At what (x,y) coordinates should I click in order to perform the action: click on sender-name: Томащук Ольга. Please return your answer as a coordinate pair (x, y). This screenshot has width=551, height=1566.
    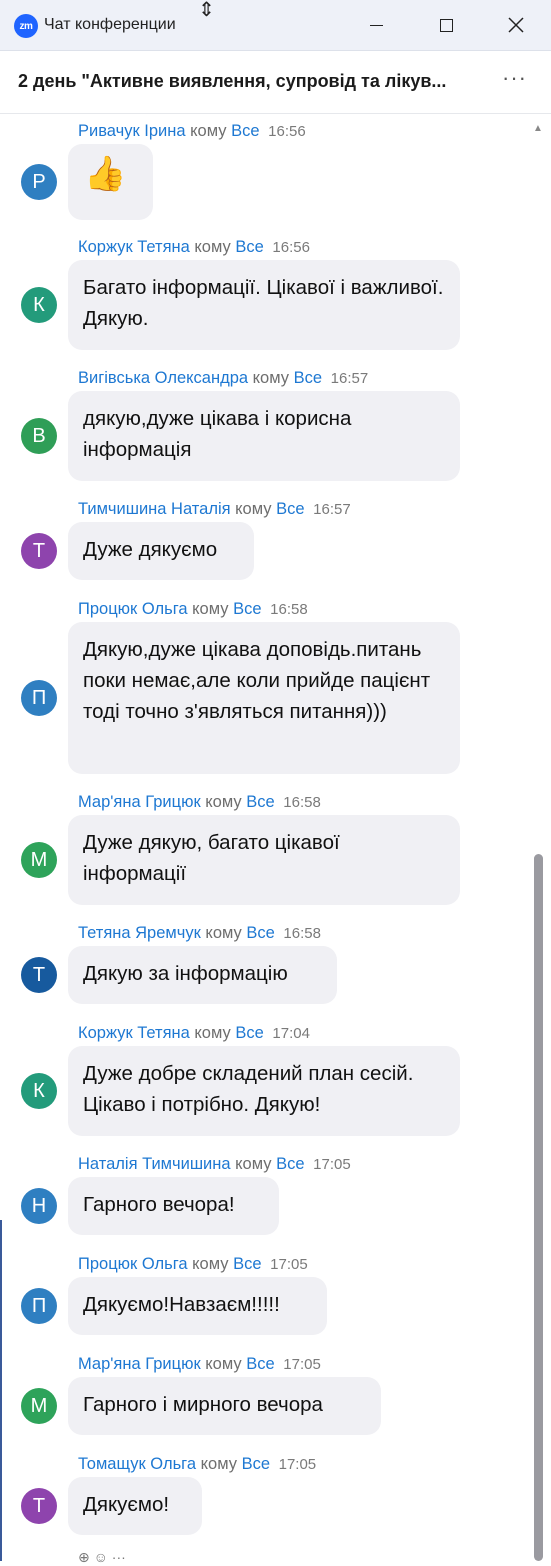
    Looking at the image, I should click on (137, 1464).